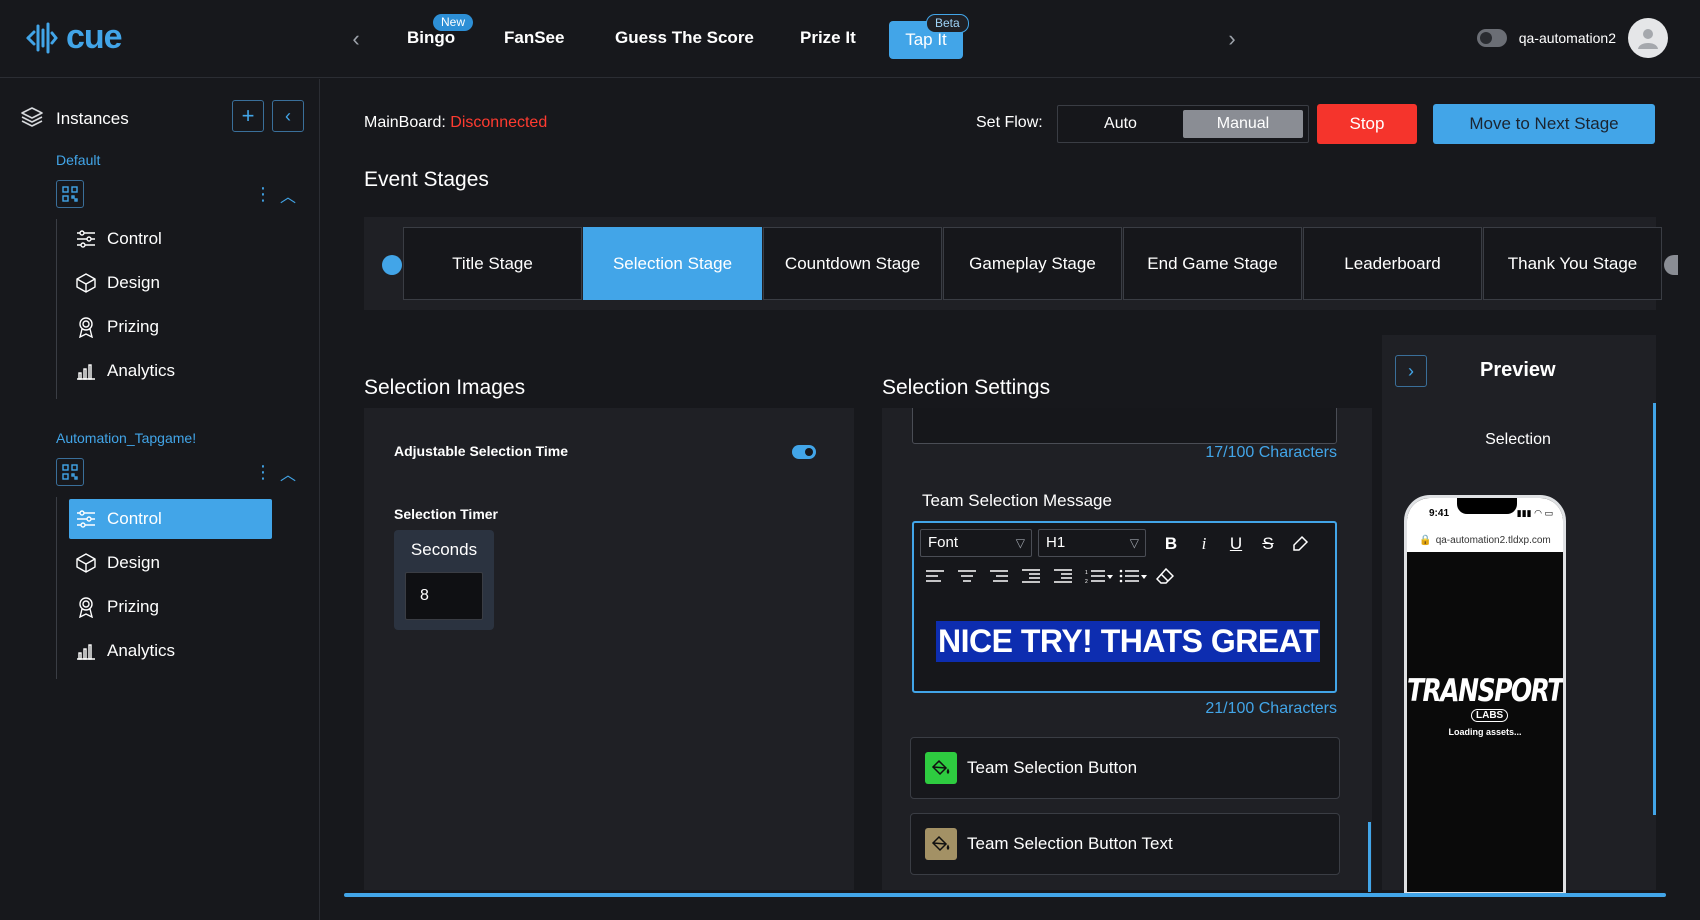  What do you see at coordinates (672, 263) in the screenshot?
I see `stage-selection: Selection Stage` at bounding box center [672, 263].